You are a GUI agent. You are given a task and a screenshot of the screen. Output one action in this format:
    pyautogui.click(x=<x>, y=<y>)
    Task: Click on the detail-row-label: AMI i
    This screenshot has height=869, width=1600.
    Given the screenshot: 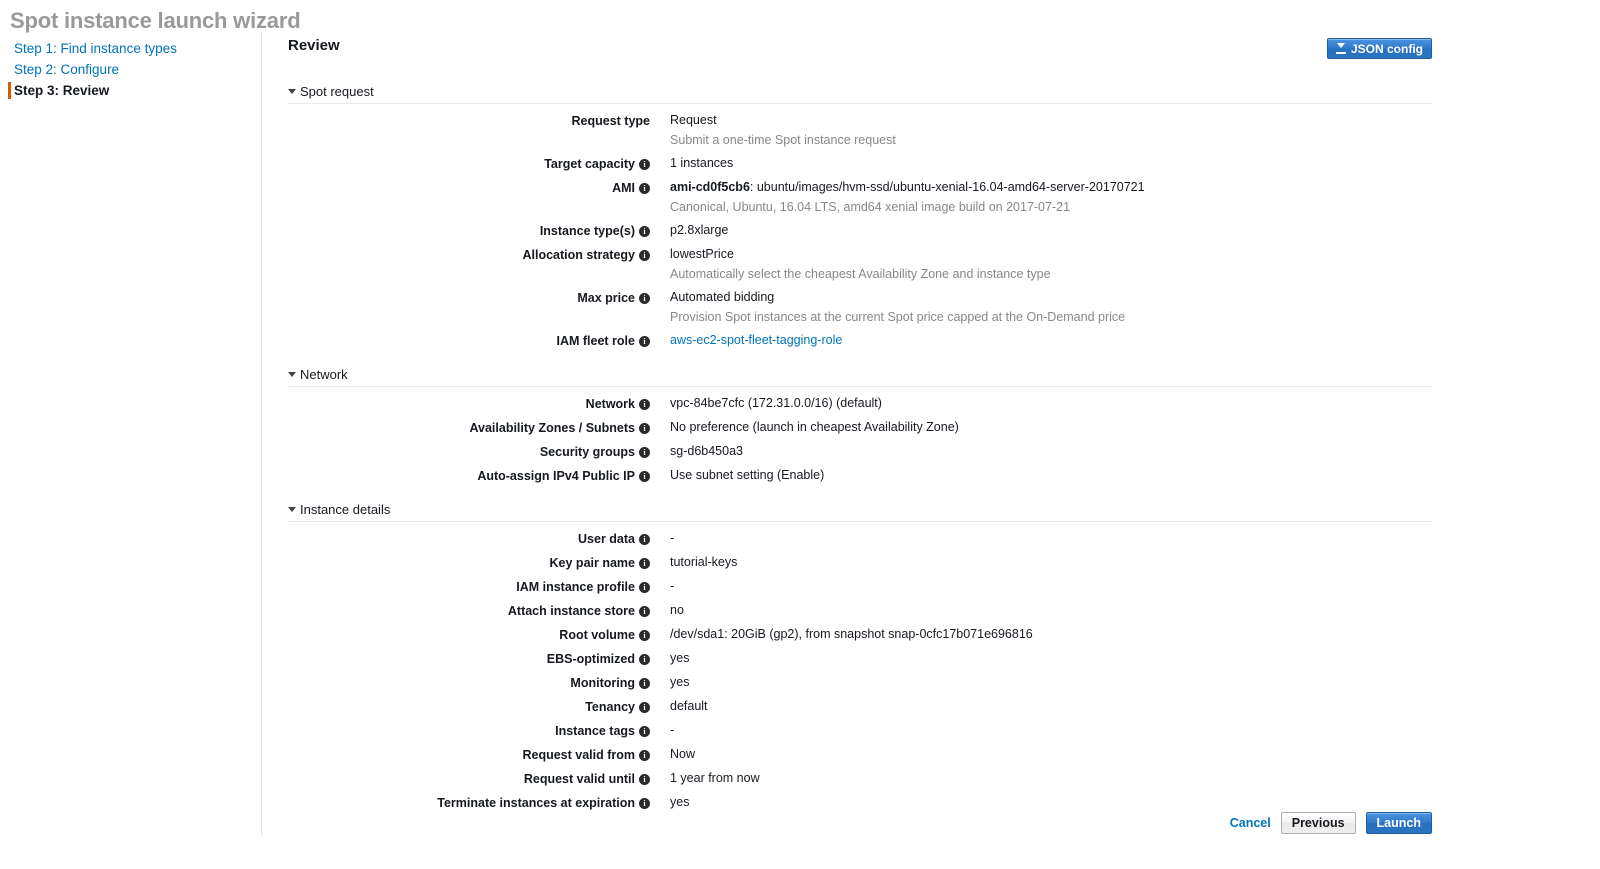 What is the action you would take?
    pyautogui.click(x=469, y=187)
    